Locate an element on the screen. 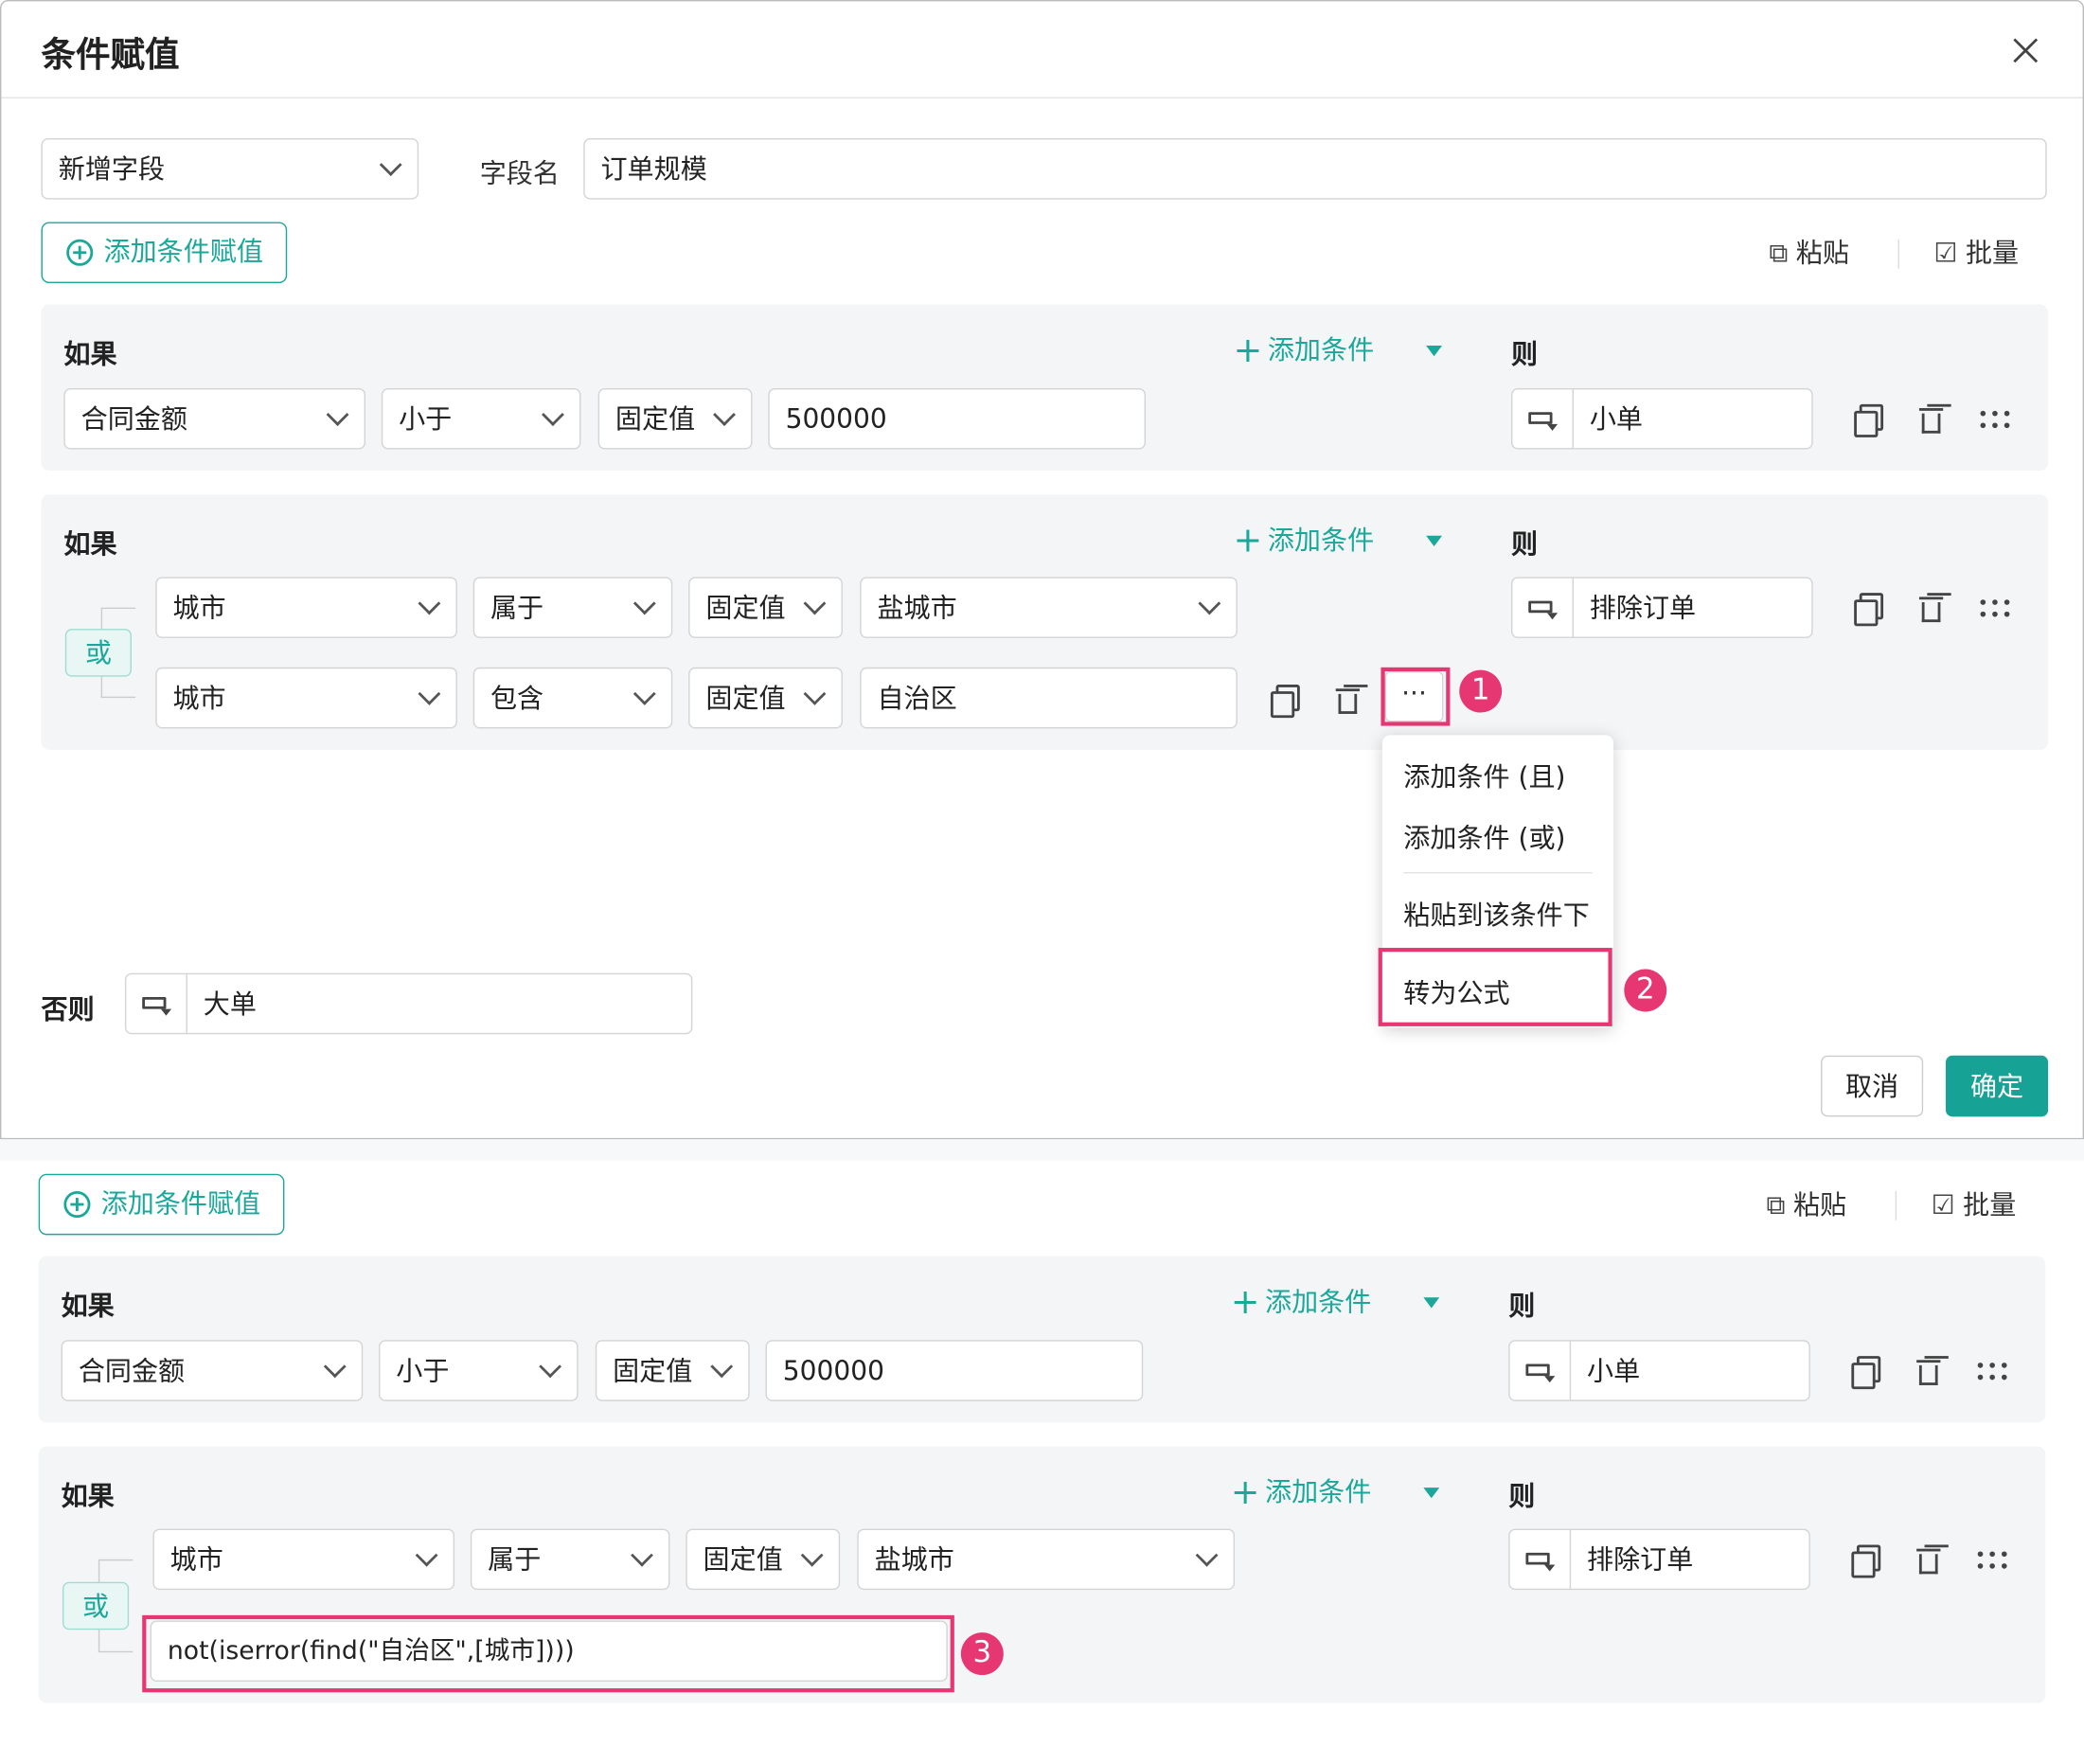  operator-value: 小于 is located at coordinates (426, 419).